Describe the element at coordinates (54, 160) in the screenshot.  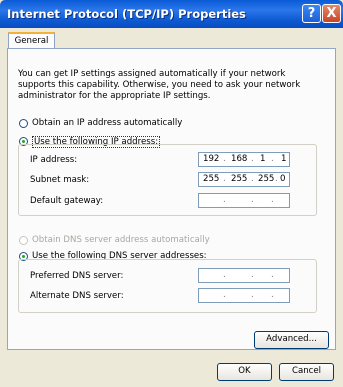
I see `ip-address-label: IP address:` at that location.